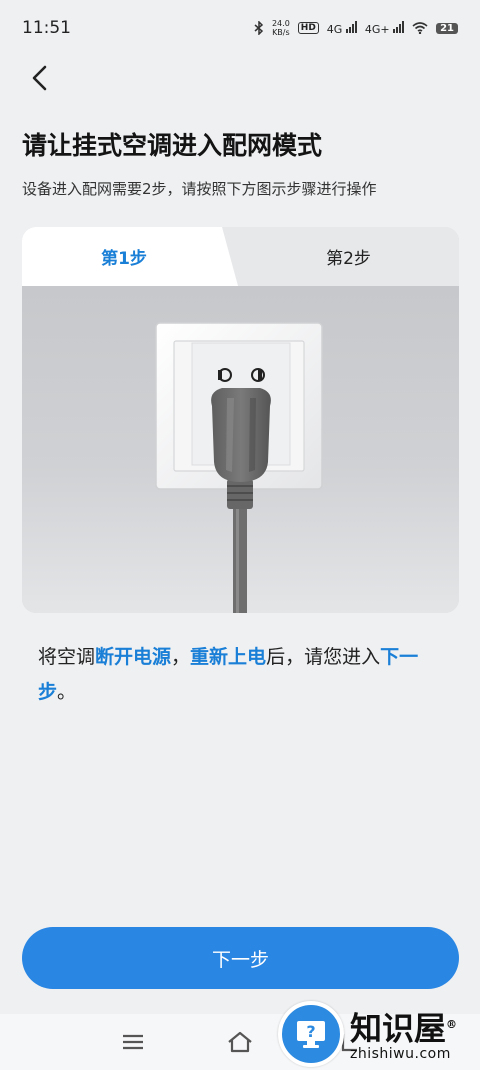 This screenshot has height=1070, width=480. What do you see at coordinates (46, 28) in the screenshot?
I see `status-time: 11:51` at bounding box center [46, 28].